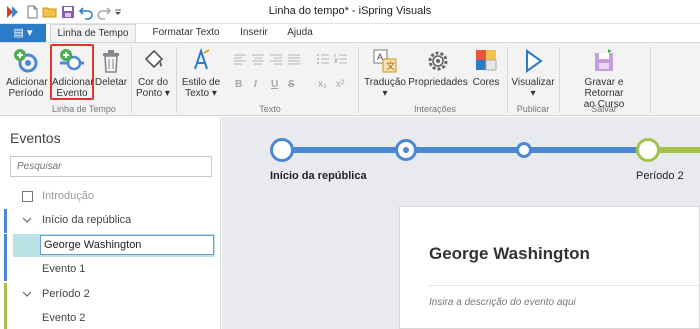 The height and width of the screenshot is (329, 700). I want to click on colors-label: Cores, so click(486, 82).